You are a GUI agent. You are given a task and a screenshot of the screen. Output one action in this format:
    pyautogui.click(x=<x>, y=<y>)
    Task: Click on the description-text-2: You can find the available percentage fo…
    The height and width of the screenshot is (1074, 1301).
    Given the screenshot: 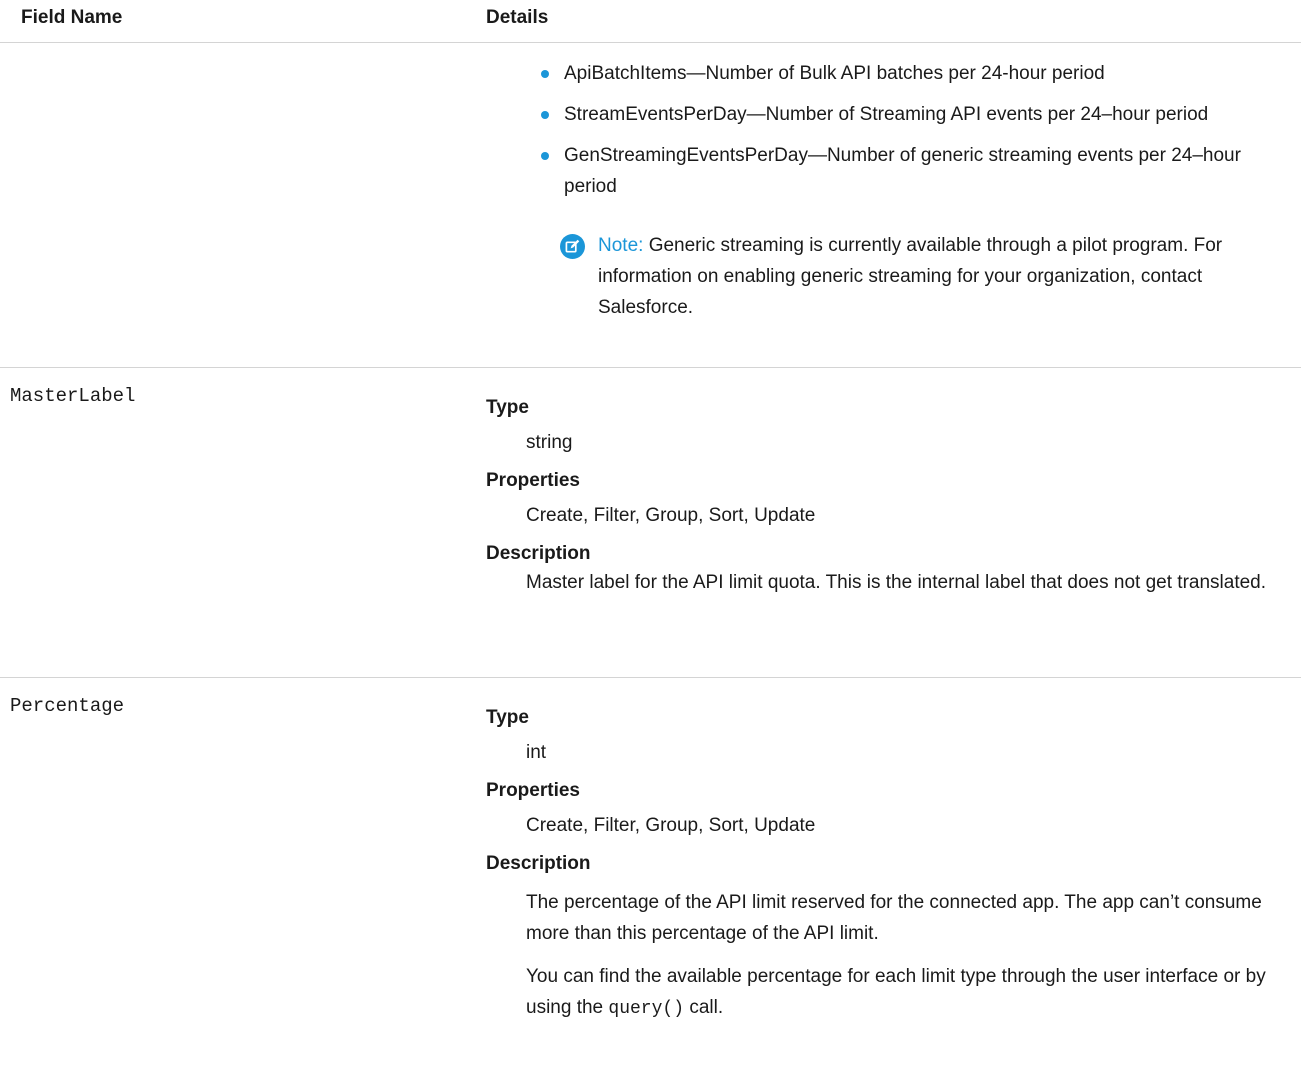 What is the action you would take?
    pyautogui.click(x=896, y=992)
    